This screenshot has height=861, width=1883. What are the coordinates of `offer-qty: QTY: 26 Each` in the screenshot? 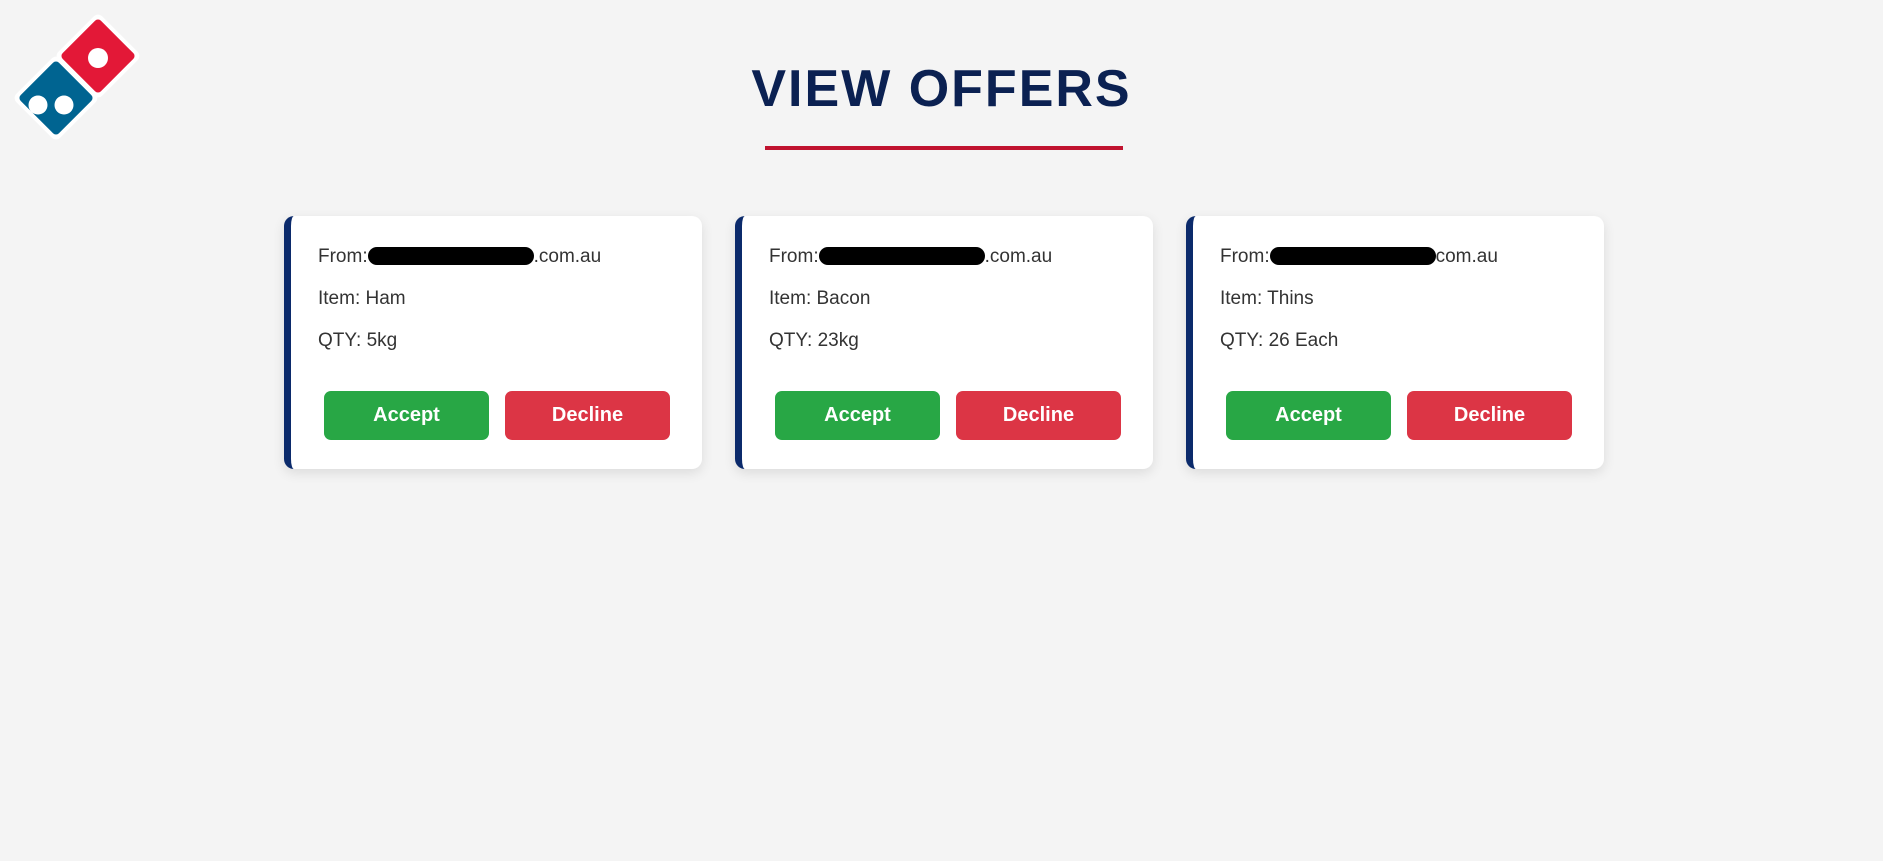 It's located at (1279, 340).